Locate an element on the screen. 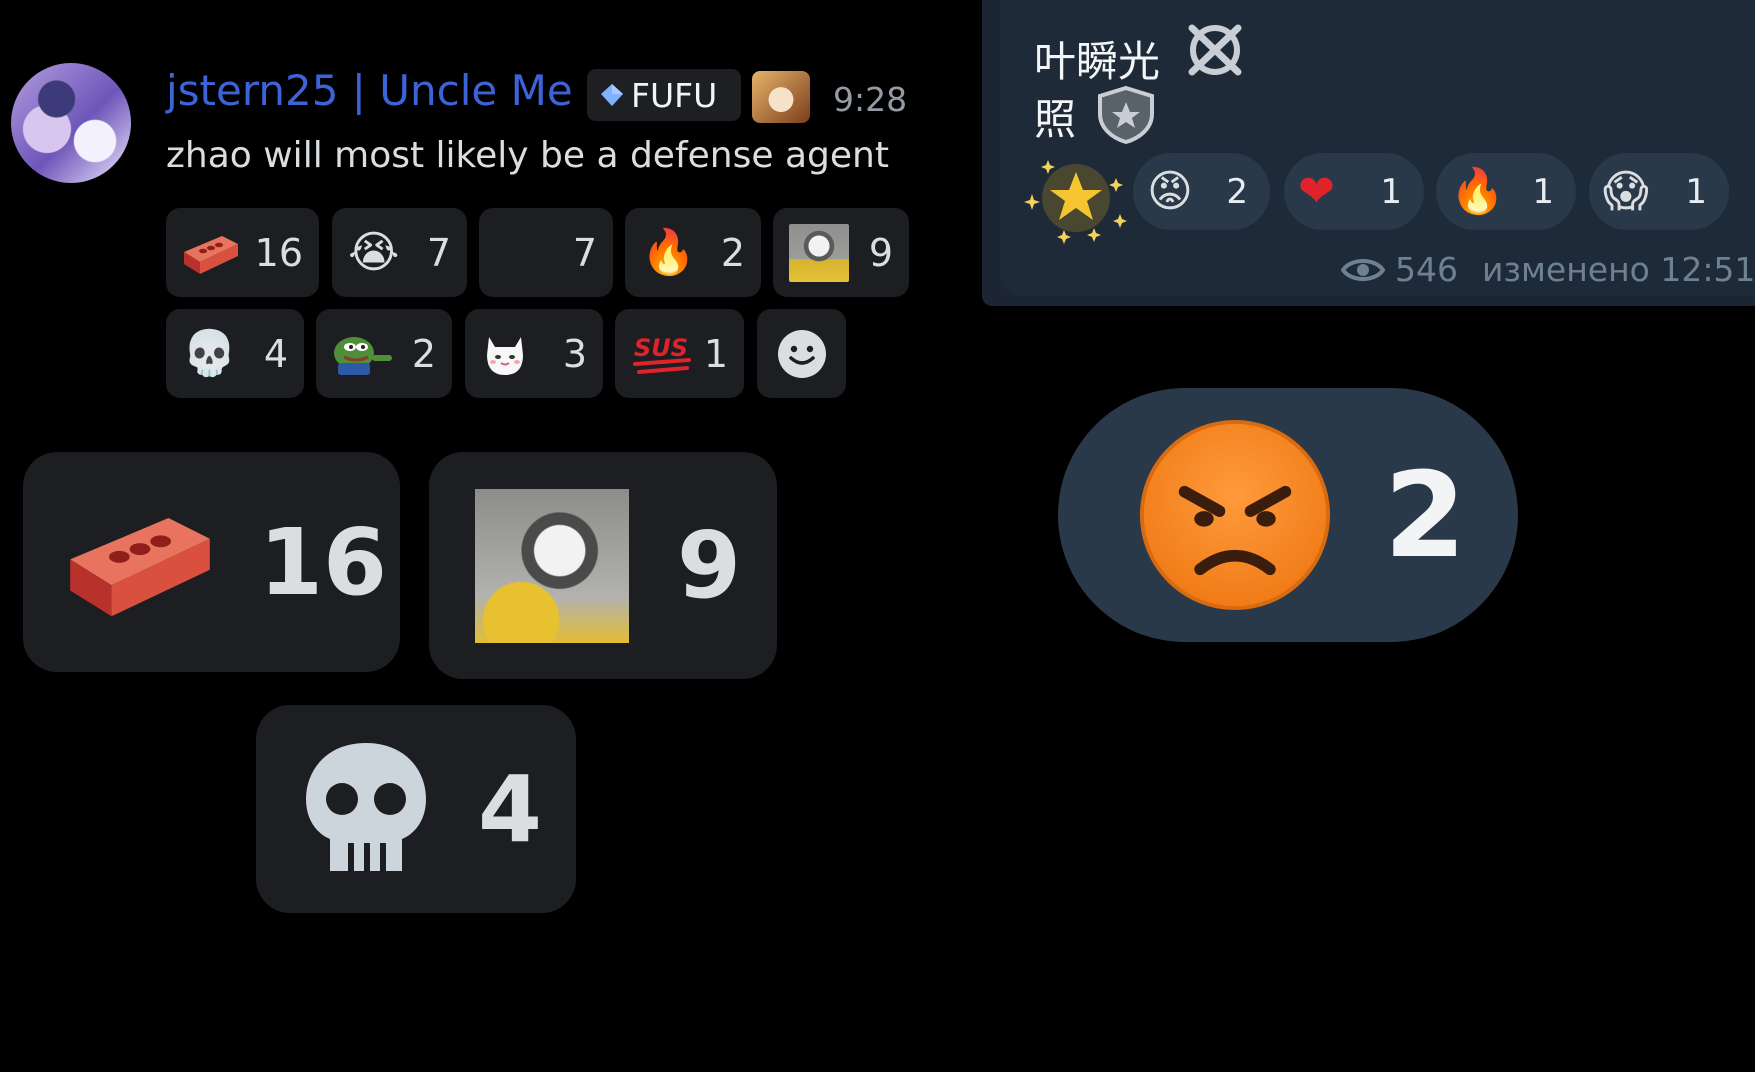 Image resolution: width=1755 pixels, height=1072 pixels. reaction-fire: 🔥 1 is located at coordinates (1506, 191).